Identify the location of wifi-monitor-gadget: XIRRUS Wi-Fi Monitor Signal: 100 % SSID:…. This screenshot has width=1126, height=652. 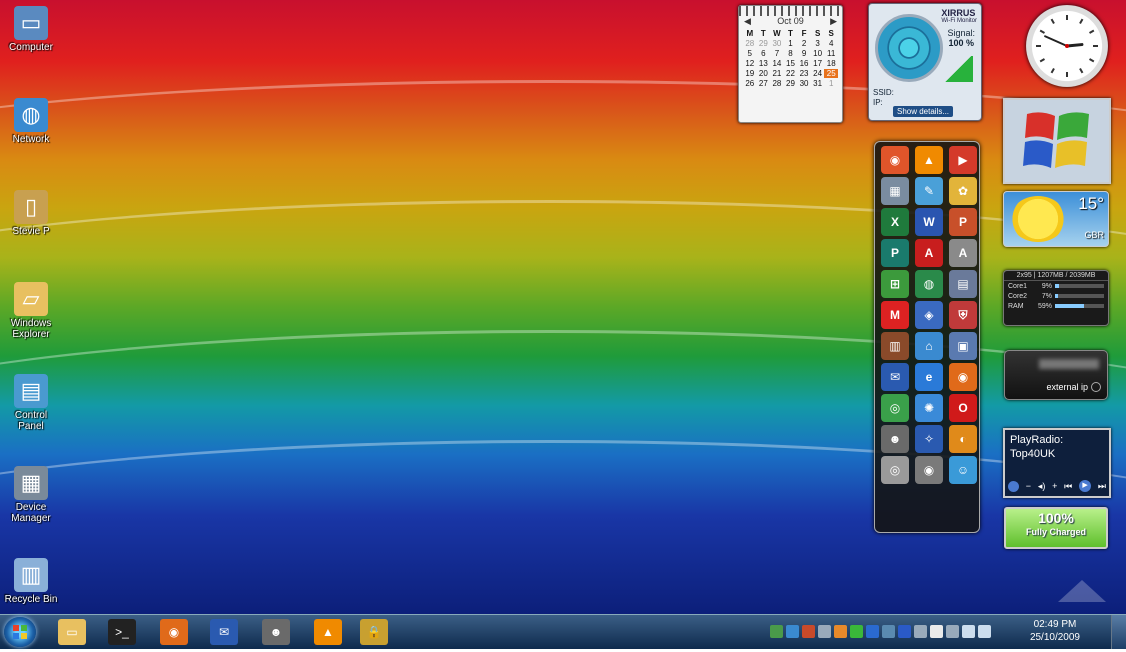
(925, 62).